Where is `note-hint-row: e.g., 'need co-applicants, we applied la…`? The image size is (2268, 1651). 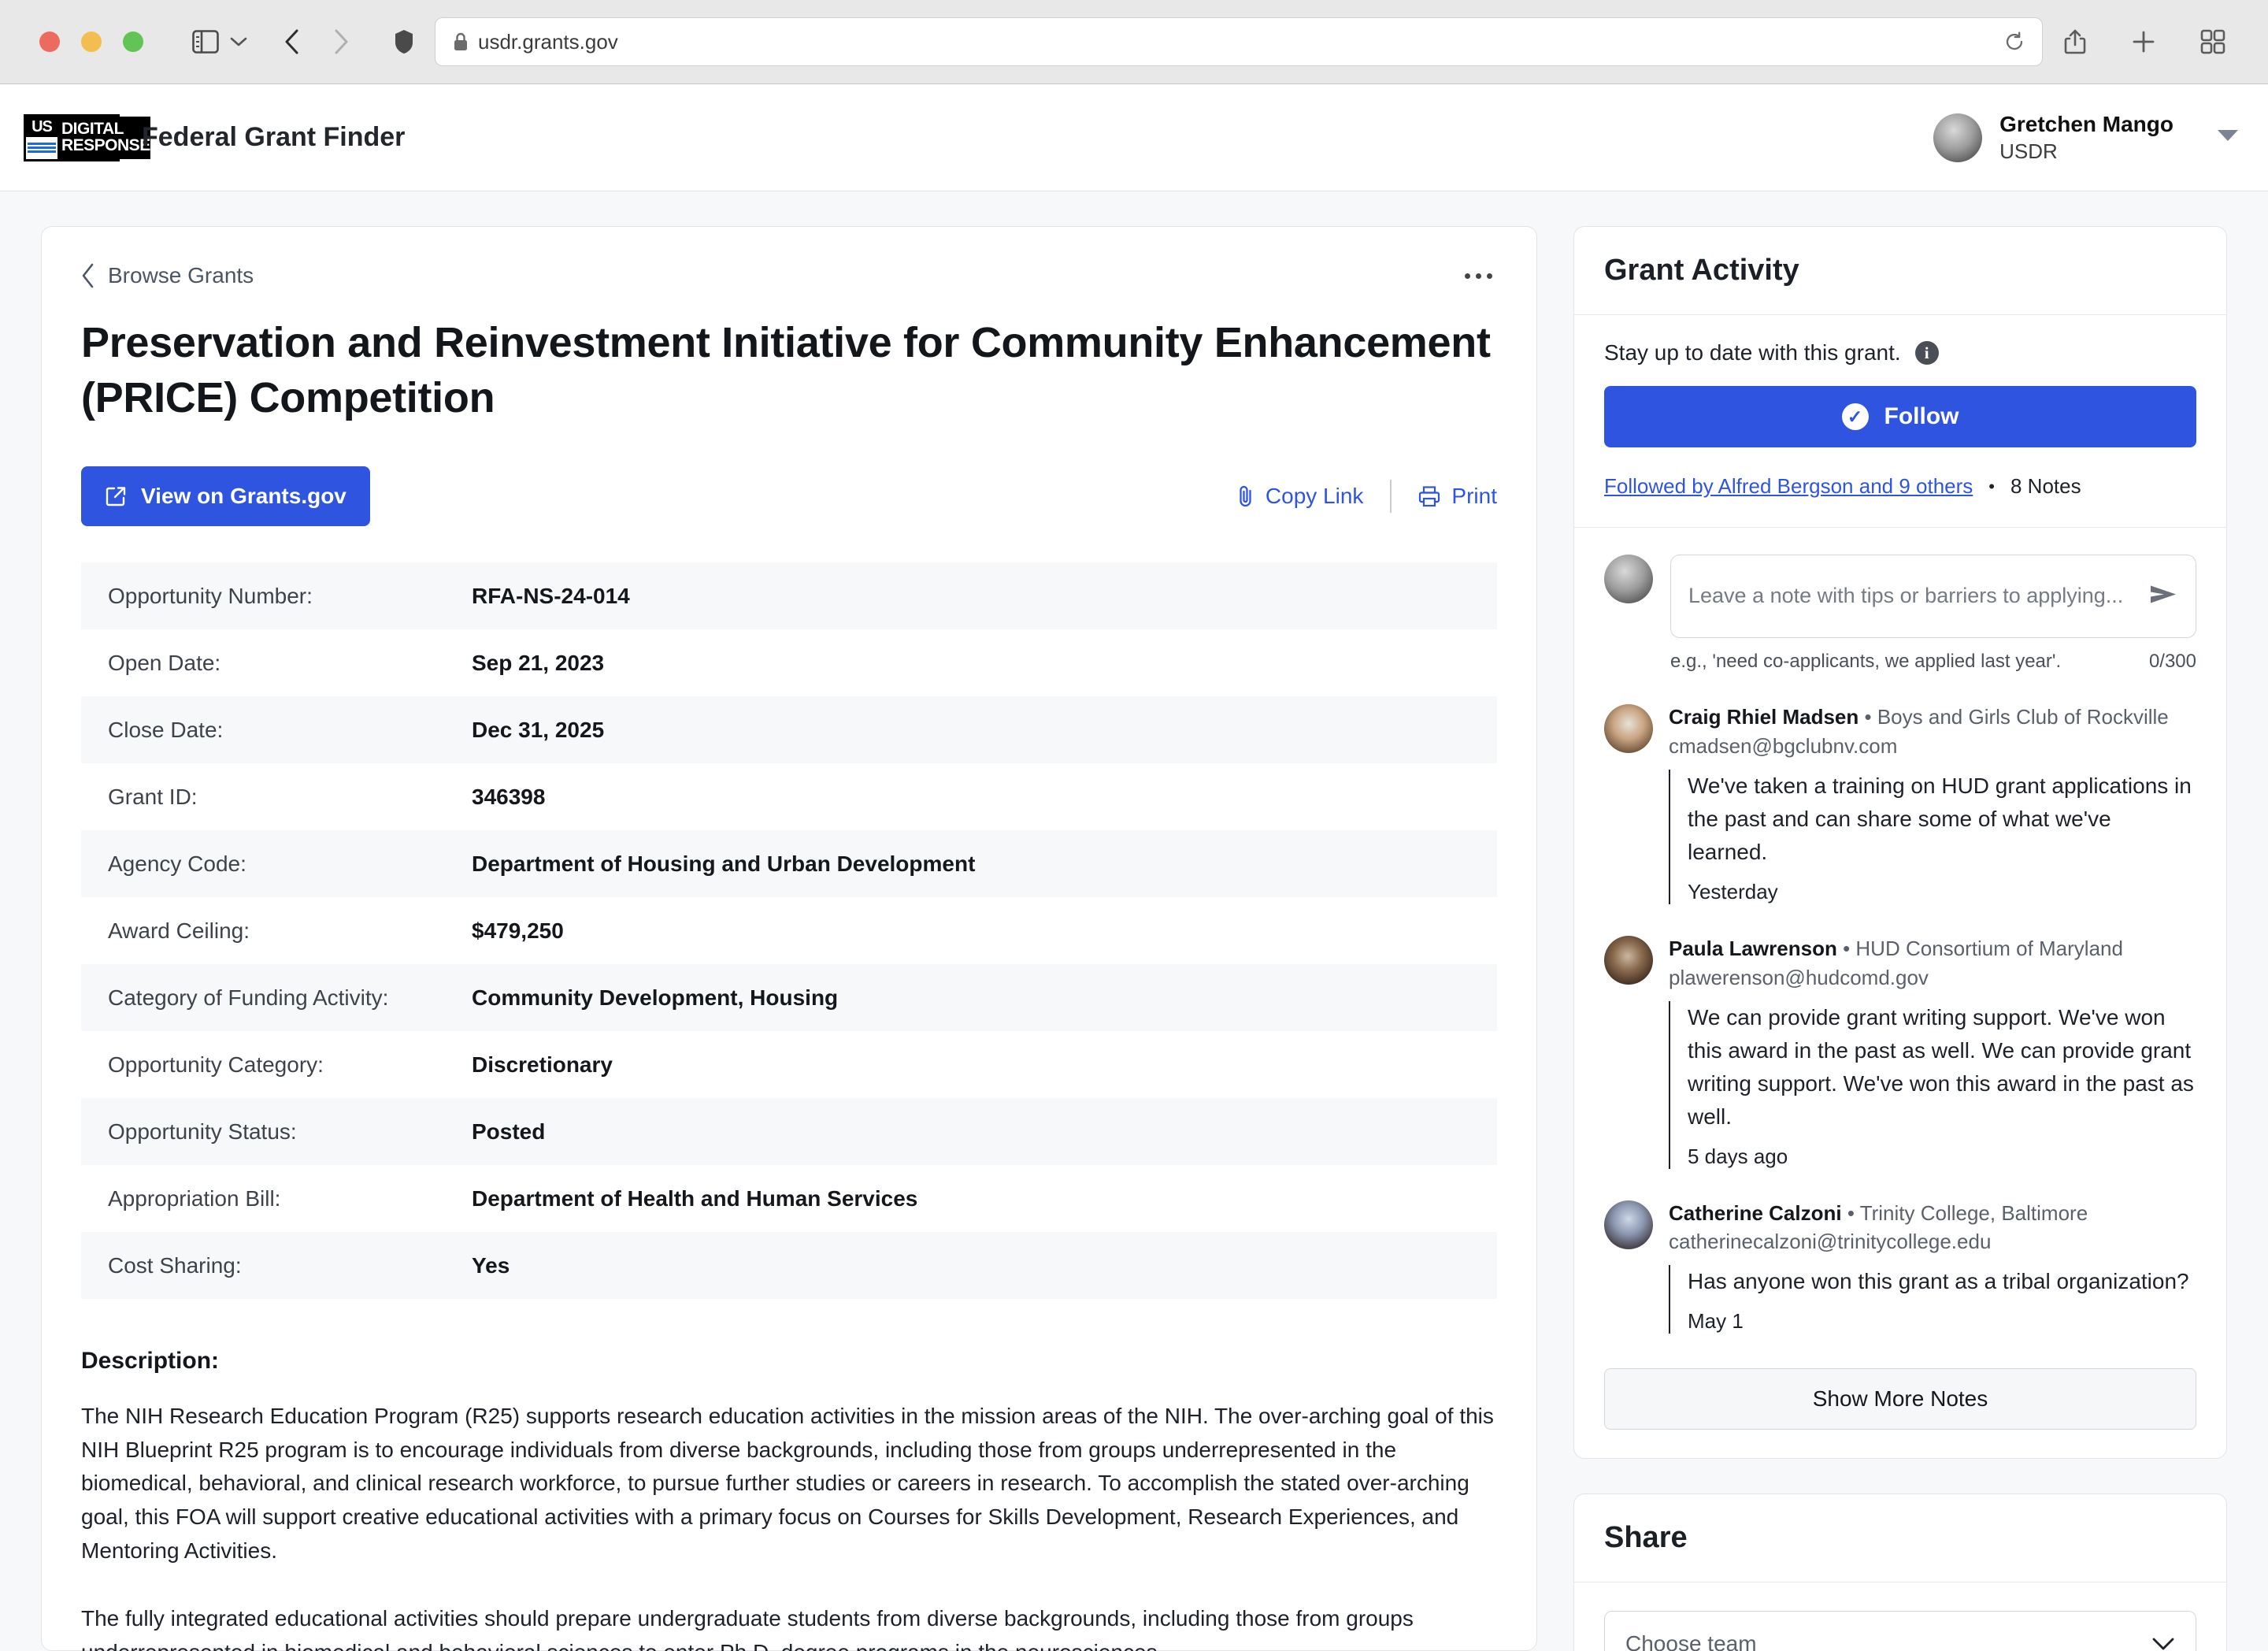 note-hint-row: e.g., 'need co-applicants, we applied la… is located at coordinates (1900, 662).